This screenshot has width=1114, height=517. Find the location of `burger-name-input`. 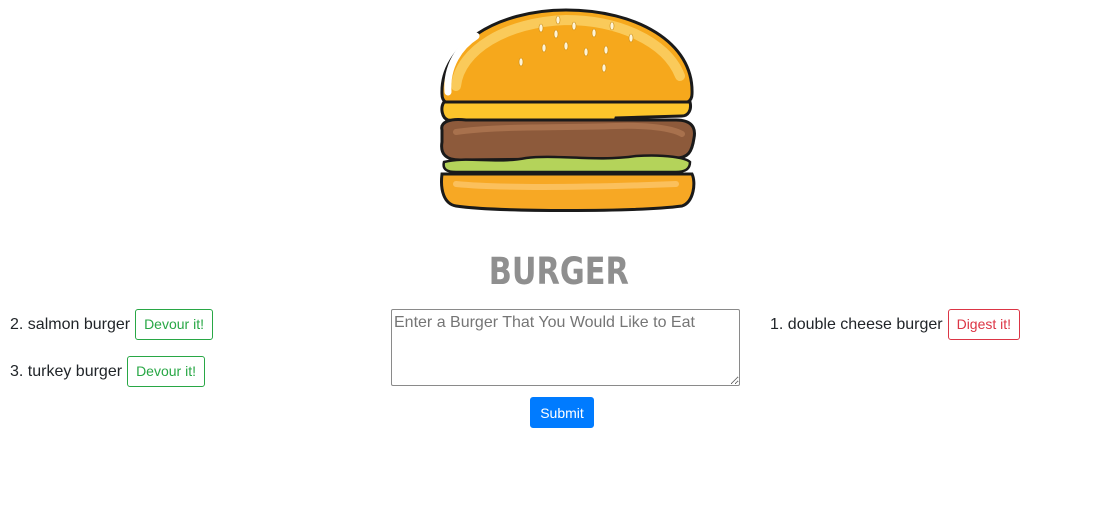

burger-name-input is located at coordinates (565, 347).